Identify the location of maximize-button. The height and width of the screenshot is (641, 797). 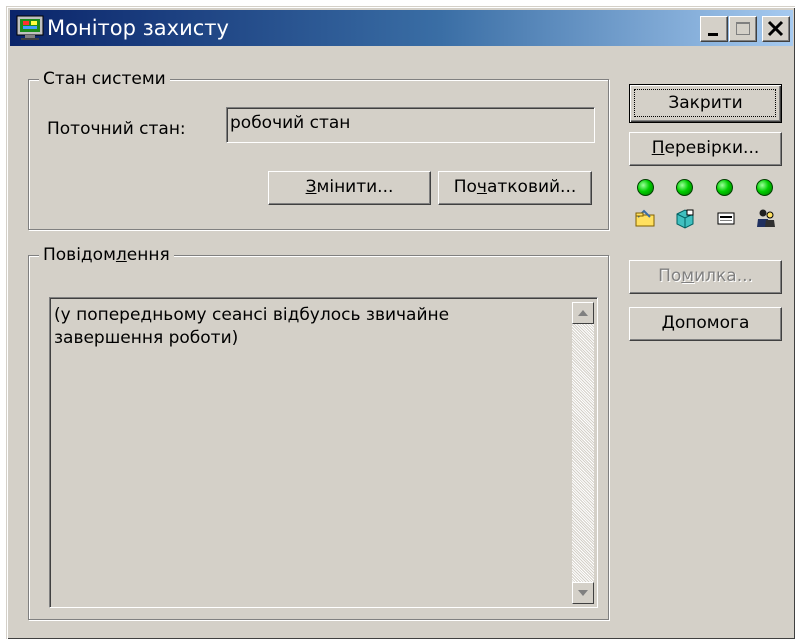
(743, 29).